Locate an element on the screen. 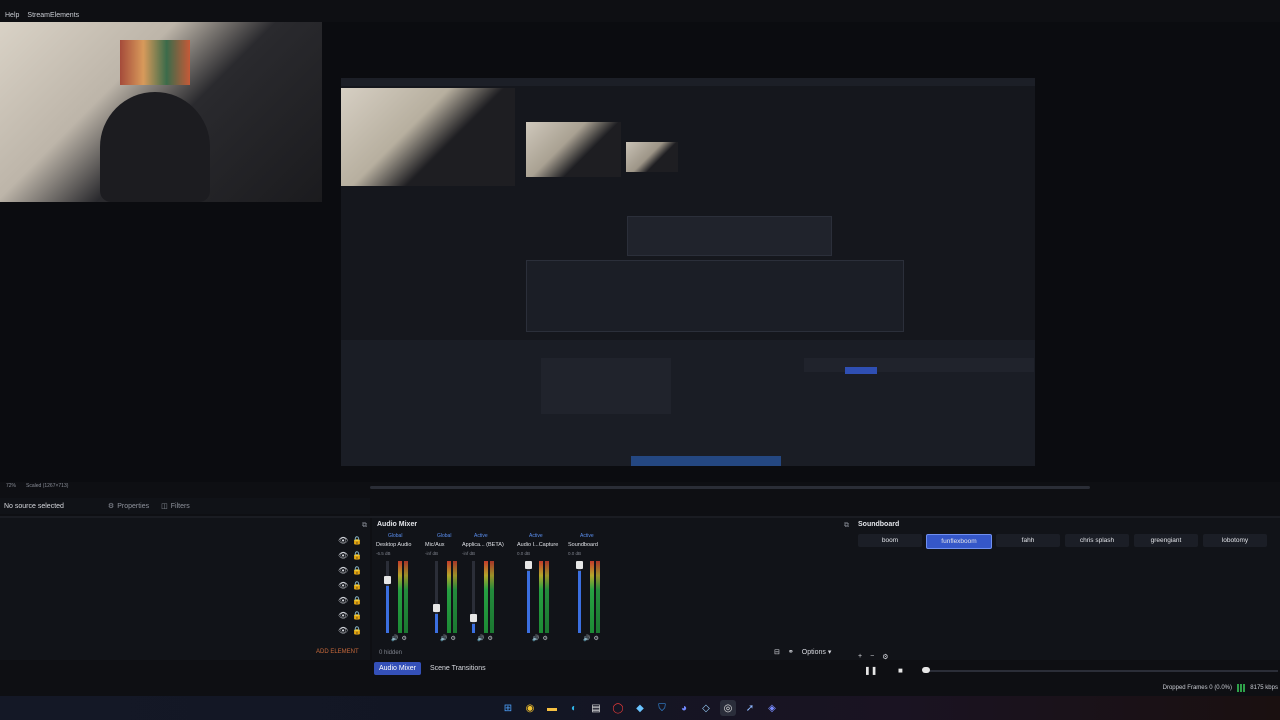 The width and height of the screenshot is (1280, 720). windows-start-icon: ⊞ is located at coordinates (508, 708).